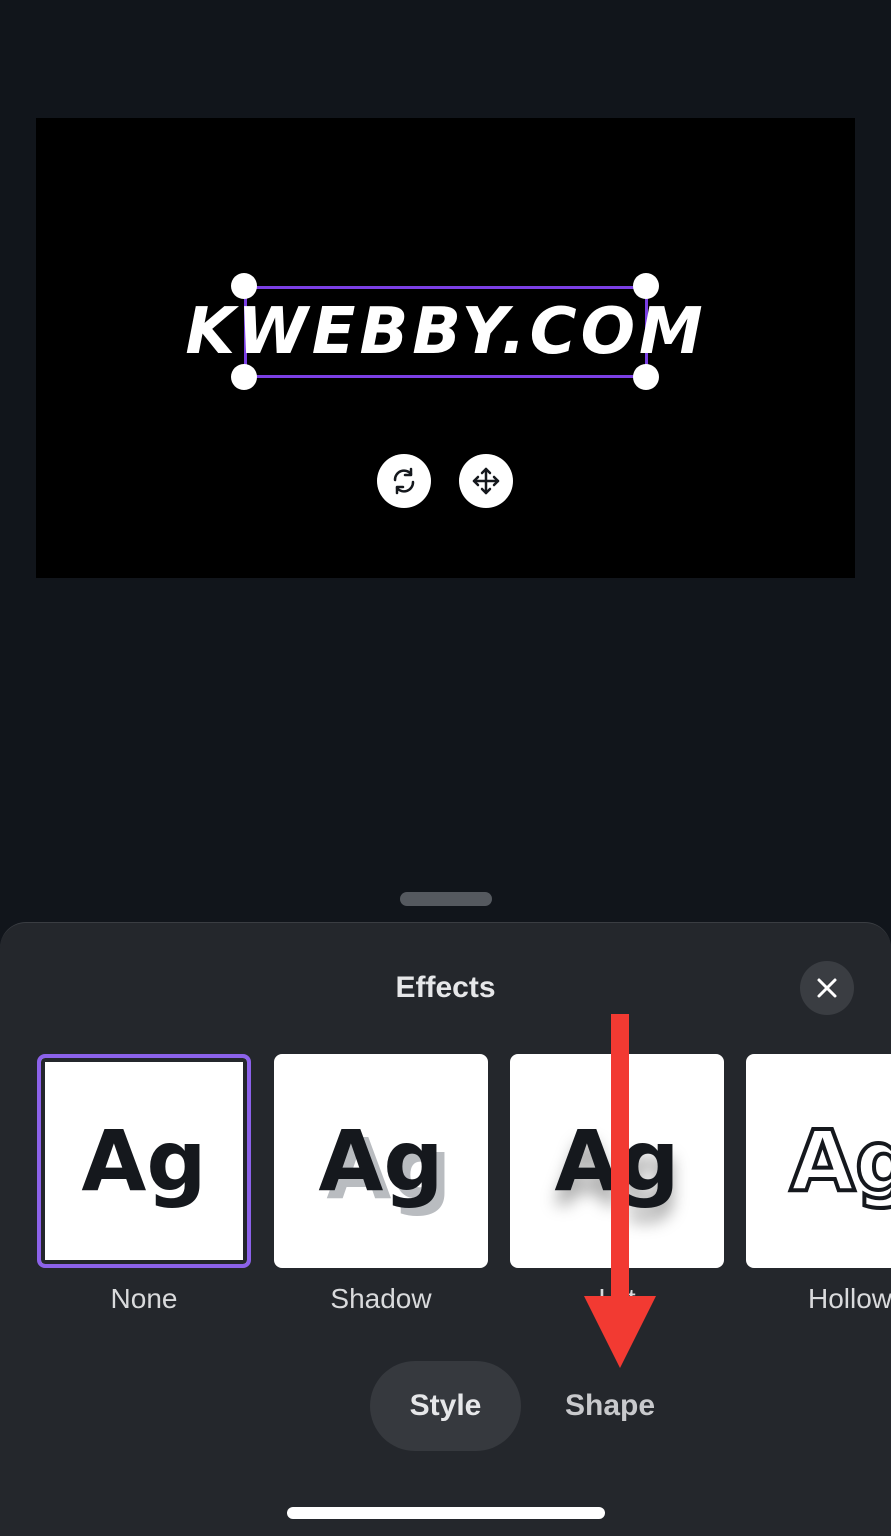  I want to click on resize-handle-bottom-left, so click(244, 377).